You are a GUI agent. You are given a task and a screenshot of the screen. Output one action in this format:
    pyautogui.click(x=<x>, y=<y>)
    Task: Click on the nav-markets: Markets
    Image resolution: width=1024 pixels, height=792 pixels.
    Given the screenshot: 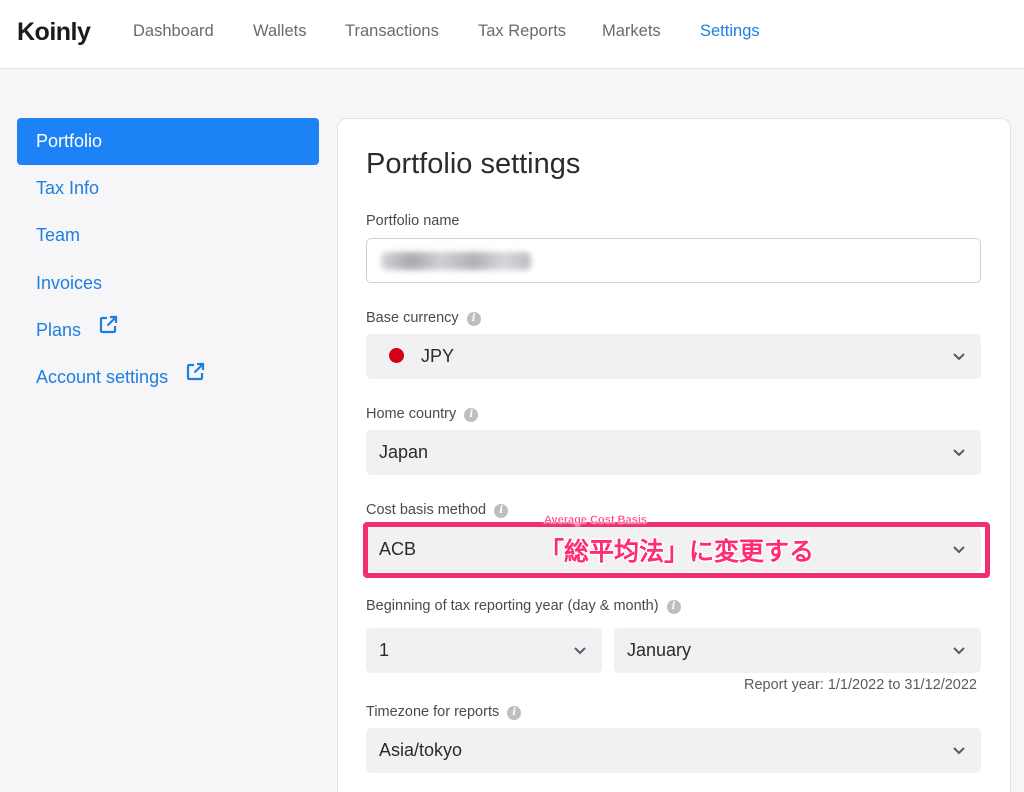 What is the action you would take?
    pyautogui.click(x=631, y=31)
    